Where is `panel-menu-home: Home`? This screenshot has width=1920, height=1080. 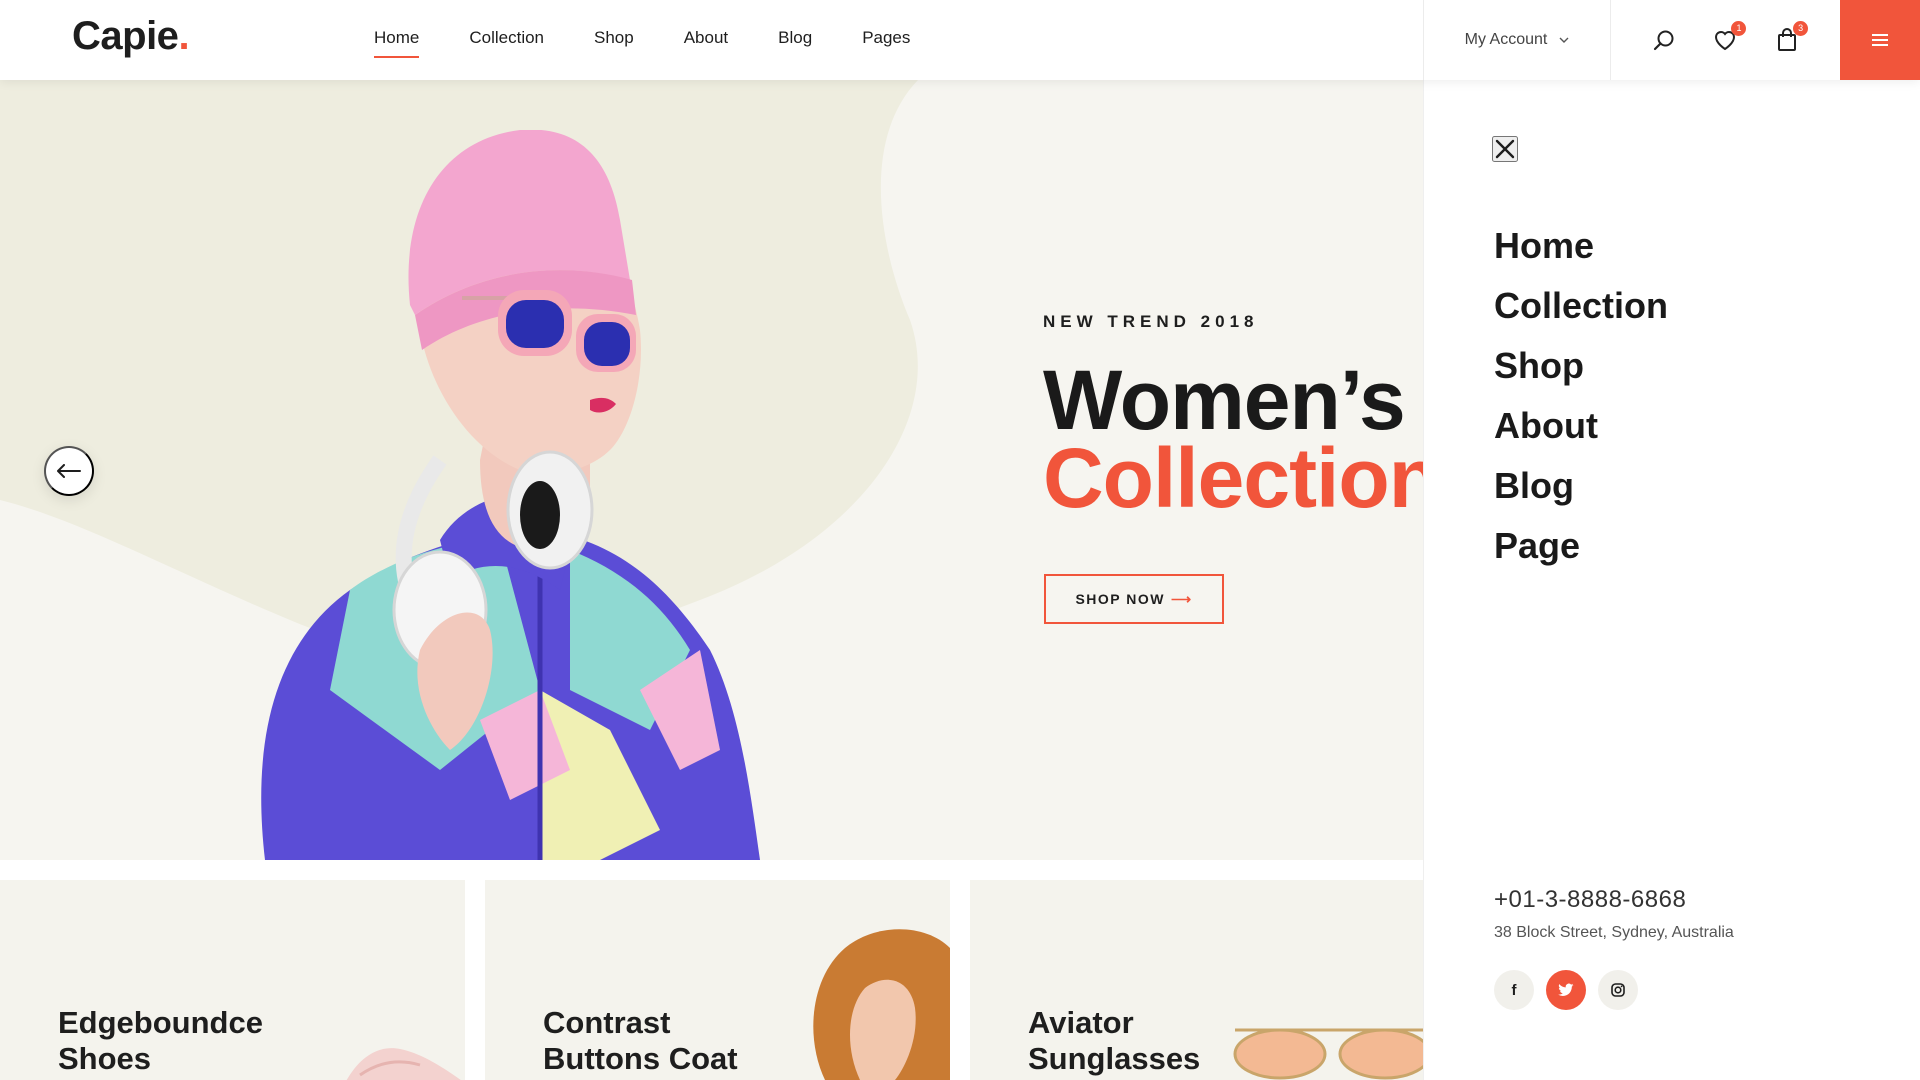
panel-menu-home: Home is located at coordinates (1581, 246).